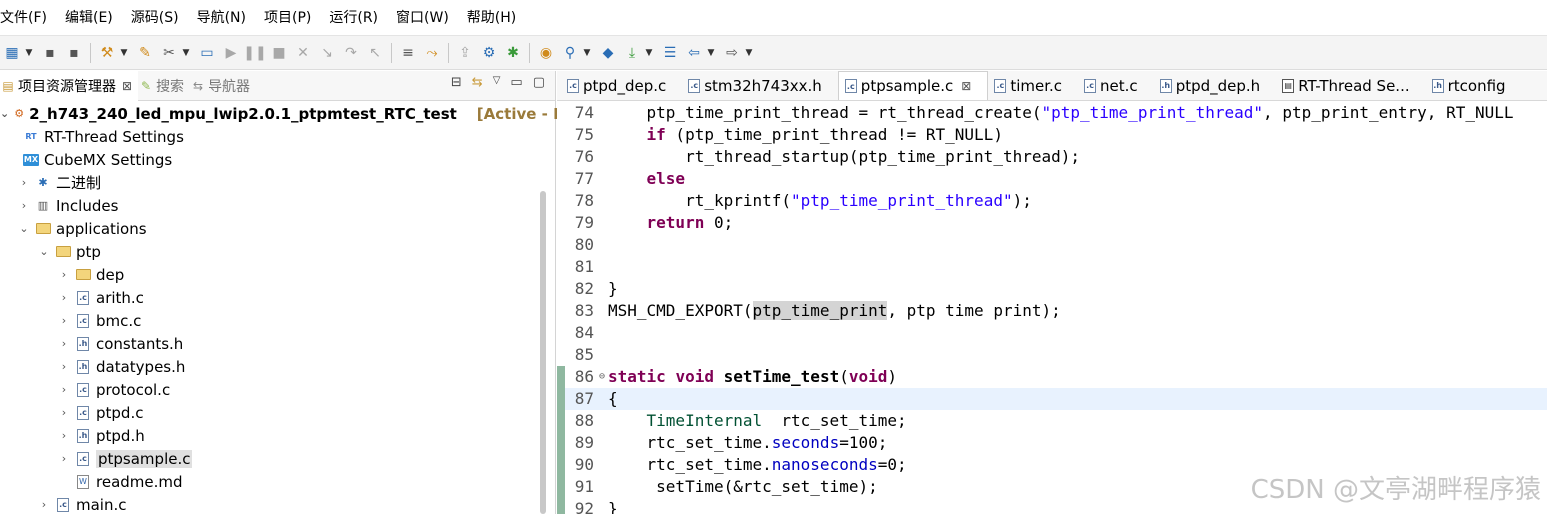 The height and width of the screenshot is (514, 1547). What do you see at coordinates (254, 53) in the screenshot?
I see `suspend-icon: ❚❚` at bounding box center [254, 53].